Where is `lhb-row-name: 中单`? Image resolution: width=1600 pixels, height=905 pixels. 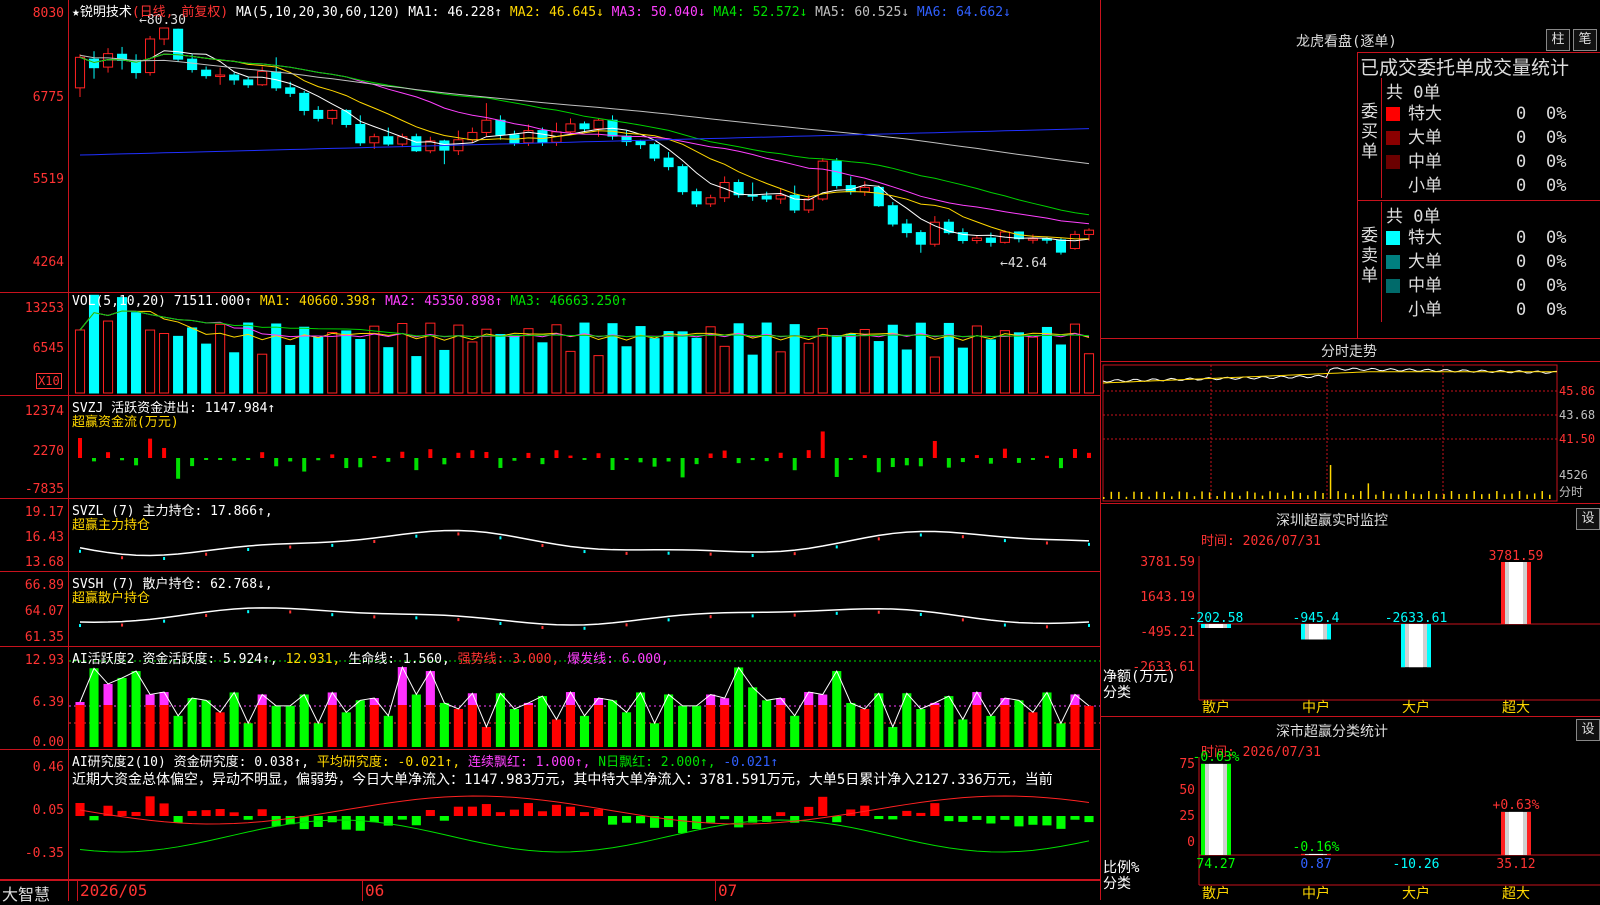 lhb-row-name: 中单 is located at coordinates (1425, 162).